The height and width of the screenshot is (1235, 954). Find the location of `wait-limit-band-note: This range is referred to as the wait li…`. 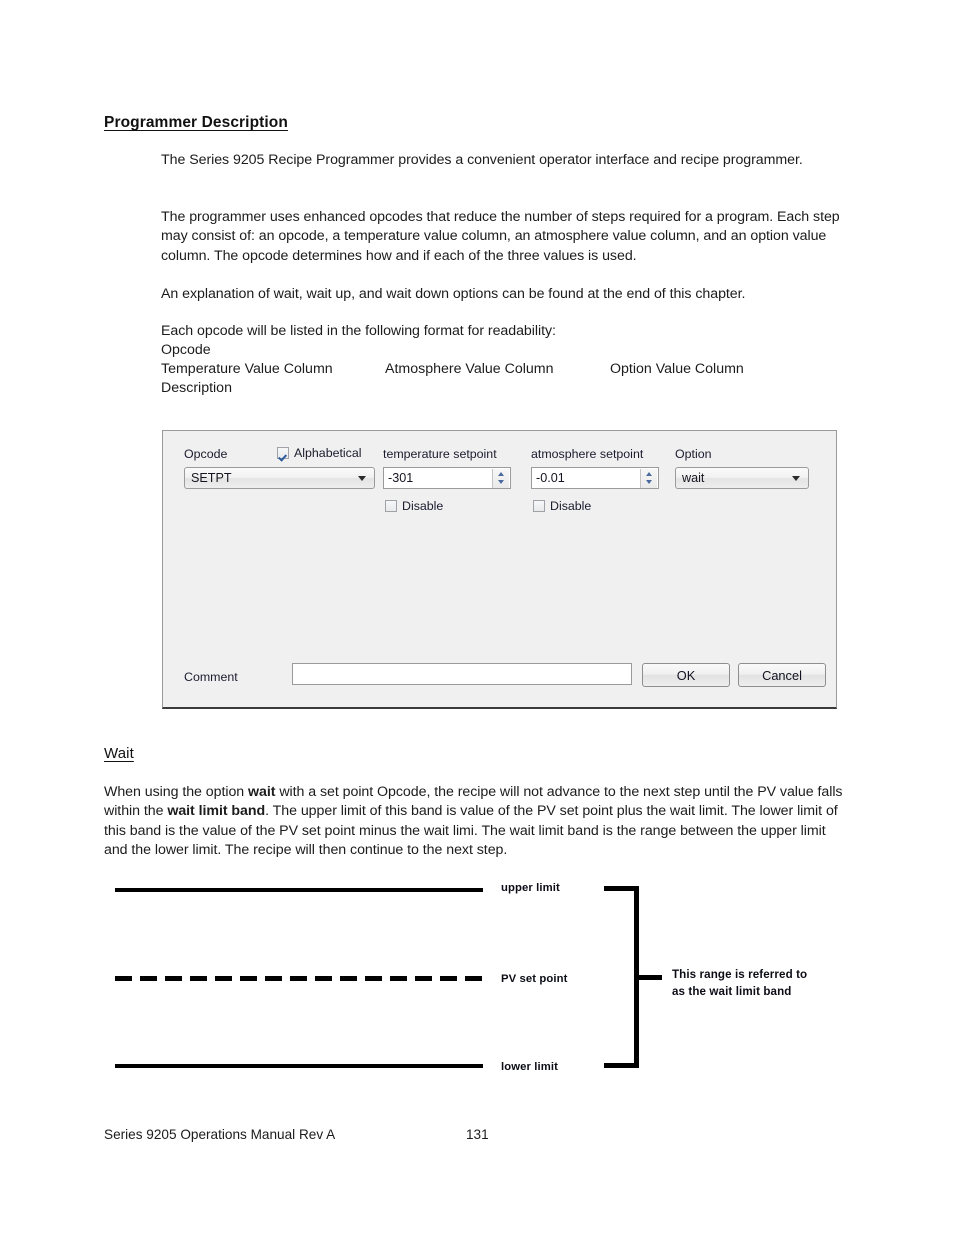

wait-limit-band-note: This range is referred to as the wait li… is located at coordinates (740, 983).